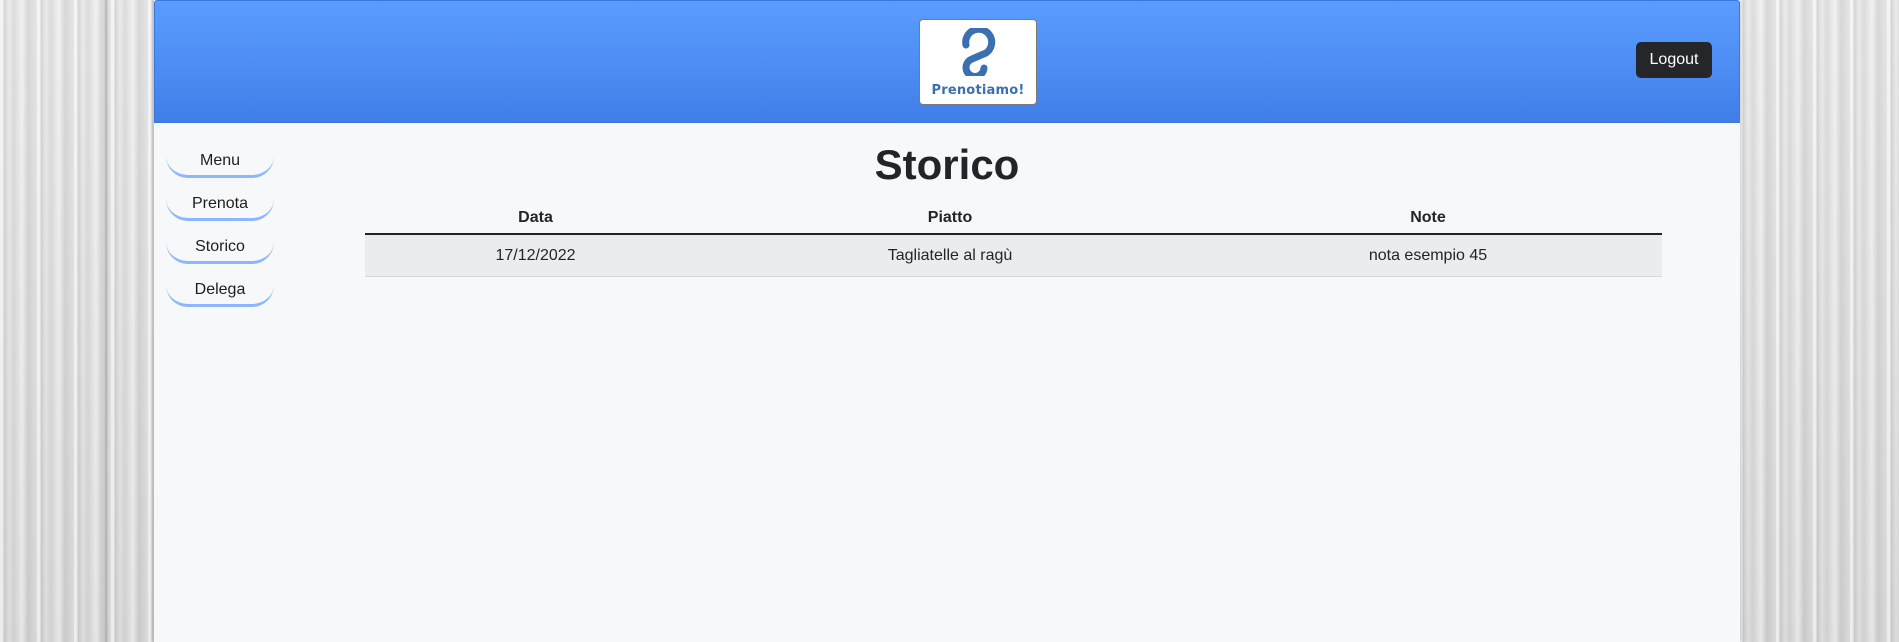 The image size is (1899, 642). Describe the element at coordinates (535, 255) in the screenshot. I see `cell-data: 17/12/2022` at that location.